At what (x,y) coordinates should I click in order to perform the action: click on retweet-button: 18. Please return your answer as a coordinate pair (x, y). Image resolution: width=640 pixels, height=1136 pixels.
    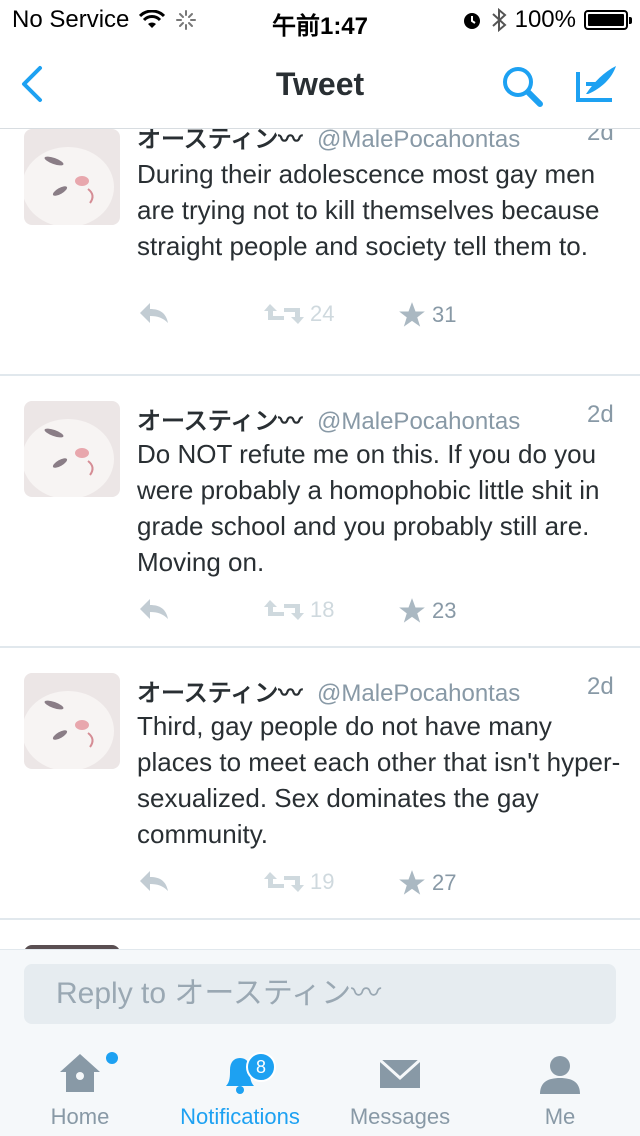
    Looking at the image, I should click on (299, 610).